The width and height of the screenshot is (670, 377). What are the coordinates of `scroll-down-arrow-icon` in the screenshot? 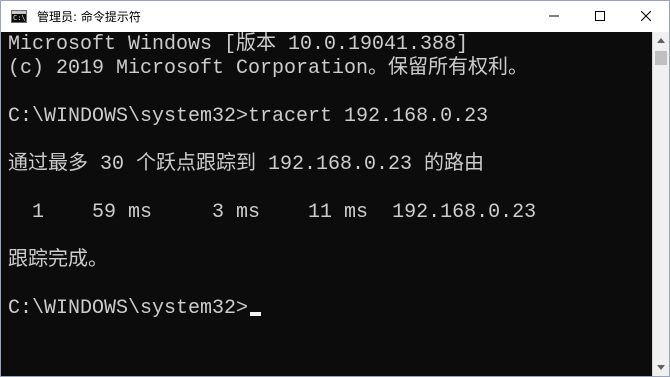 It's located at (661, 367).